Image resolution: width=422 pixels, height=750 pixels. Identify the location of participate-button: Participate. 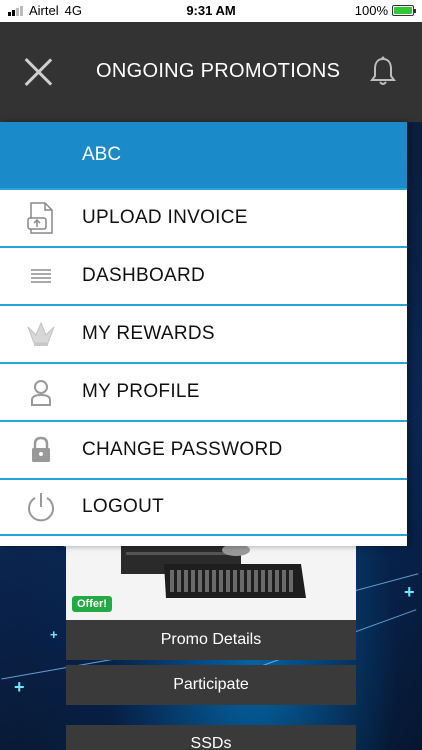
(211, 685).